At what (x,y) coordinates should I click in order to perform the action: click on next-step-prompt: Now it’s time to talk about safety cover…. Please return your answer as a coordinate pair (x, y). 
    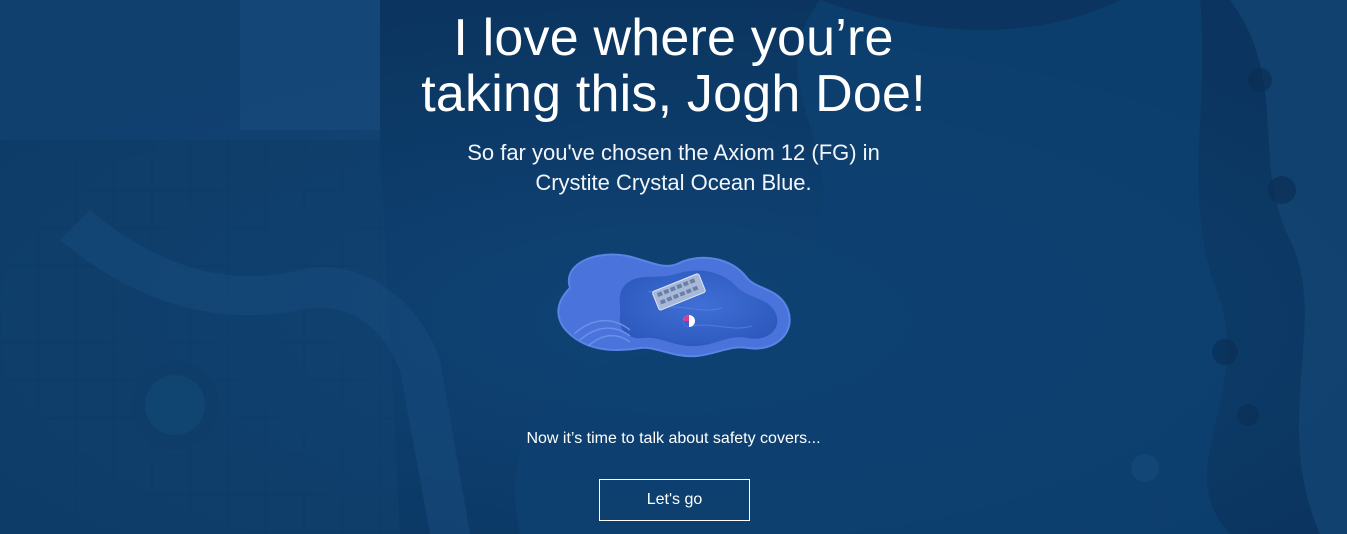
    Looking at the image, I should click on (673, 438).